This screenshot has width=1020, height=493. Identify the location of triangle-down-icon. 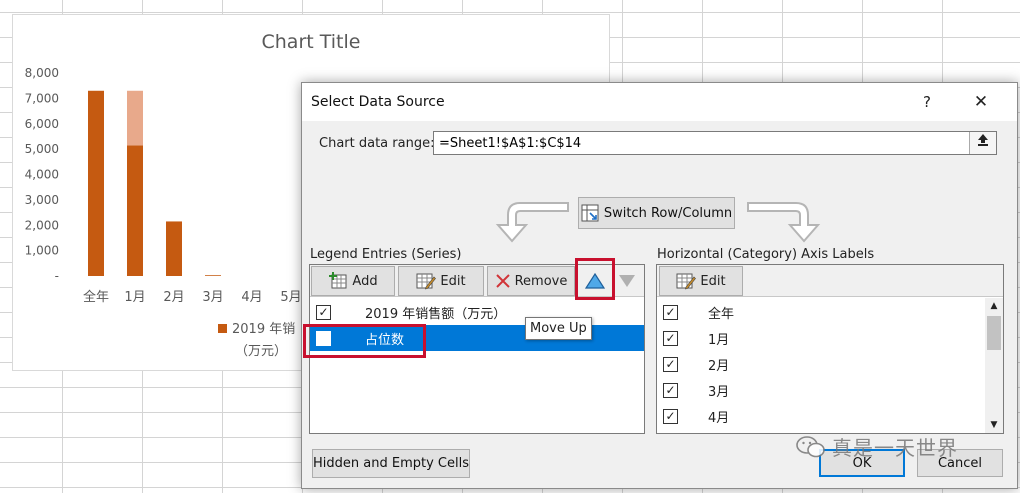
(627, 281).